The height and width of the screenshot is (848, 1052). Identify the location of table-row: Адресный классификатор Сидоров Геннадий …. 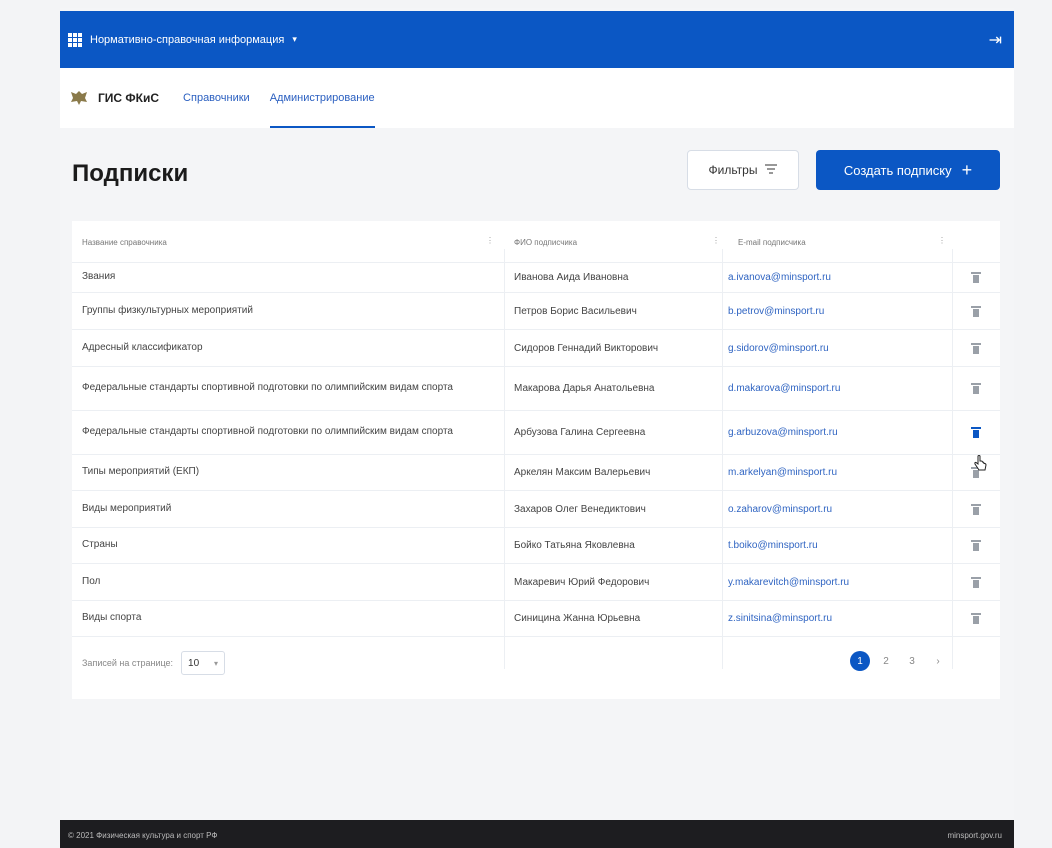
(536, 348).